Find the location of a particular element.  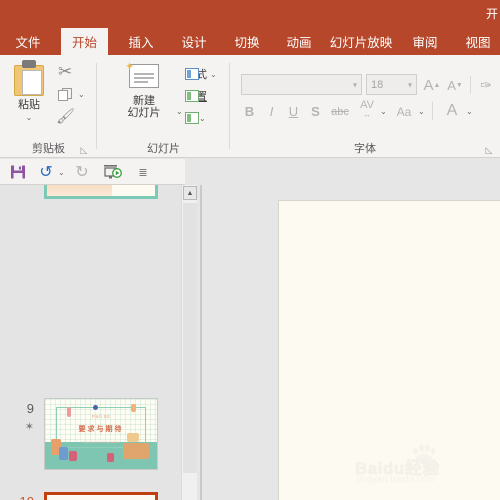

title-bar: 开 is located at coordinates (250, 14).